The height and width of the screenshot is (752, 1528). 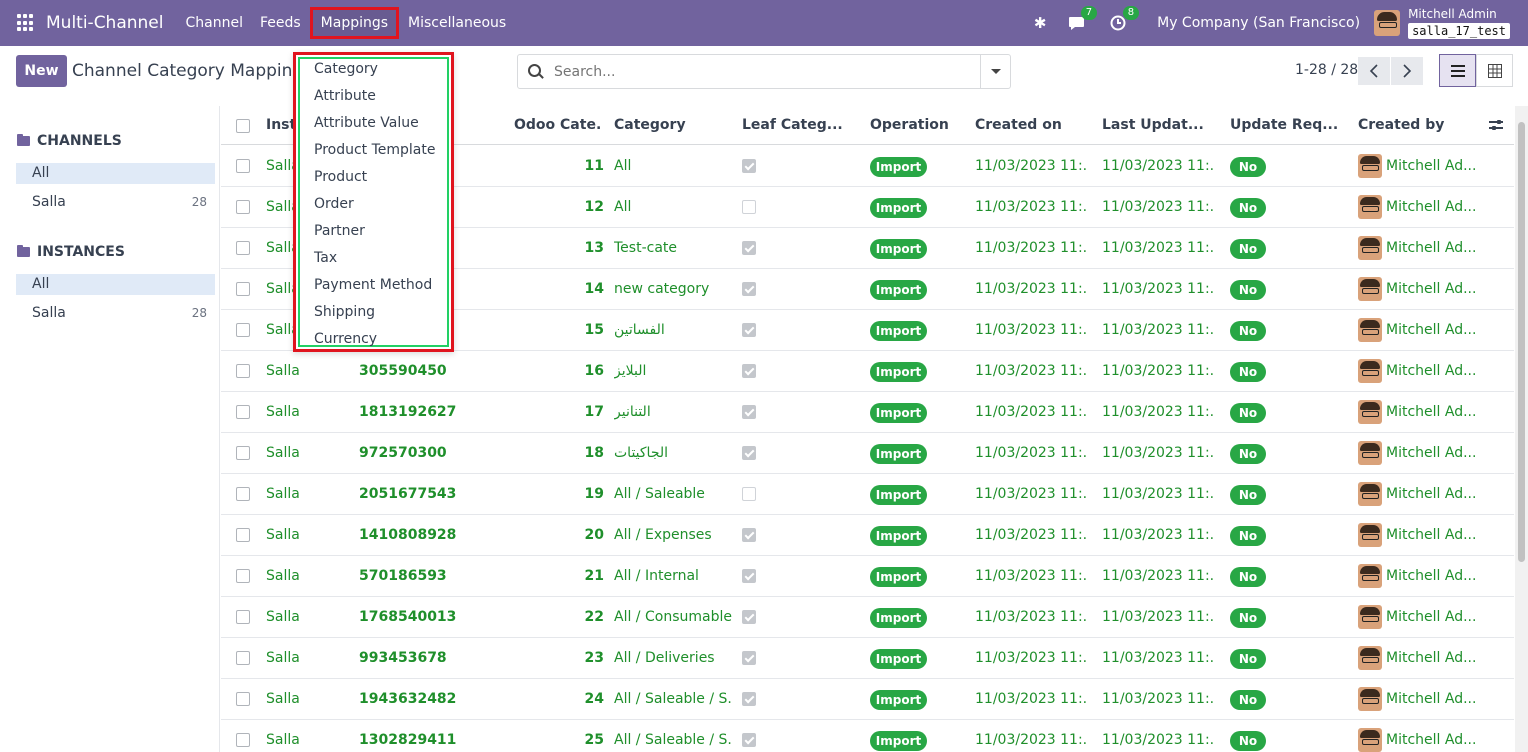 What do you see at coordinates (115, 202) in the screenshot?
I see `channel-filter-salla: Salla 28` at bounding box center [115, 202].